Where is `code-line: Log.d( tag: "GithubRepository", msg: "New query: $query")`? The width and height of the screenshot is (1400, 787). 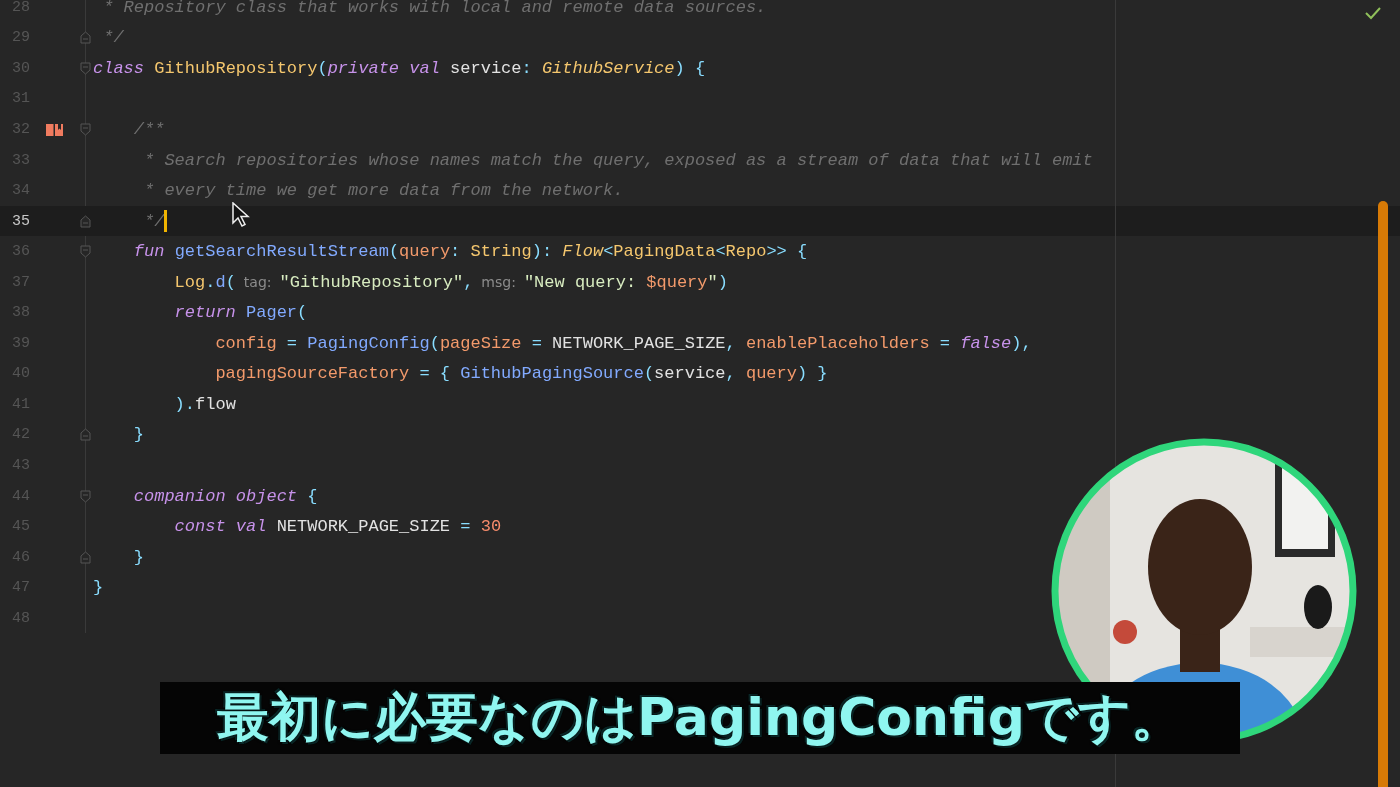 code-line: Log.d( tag: "GithubRepository", msg: "New query: $query") is located at coordinates (450, 282).